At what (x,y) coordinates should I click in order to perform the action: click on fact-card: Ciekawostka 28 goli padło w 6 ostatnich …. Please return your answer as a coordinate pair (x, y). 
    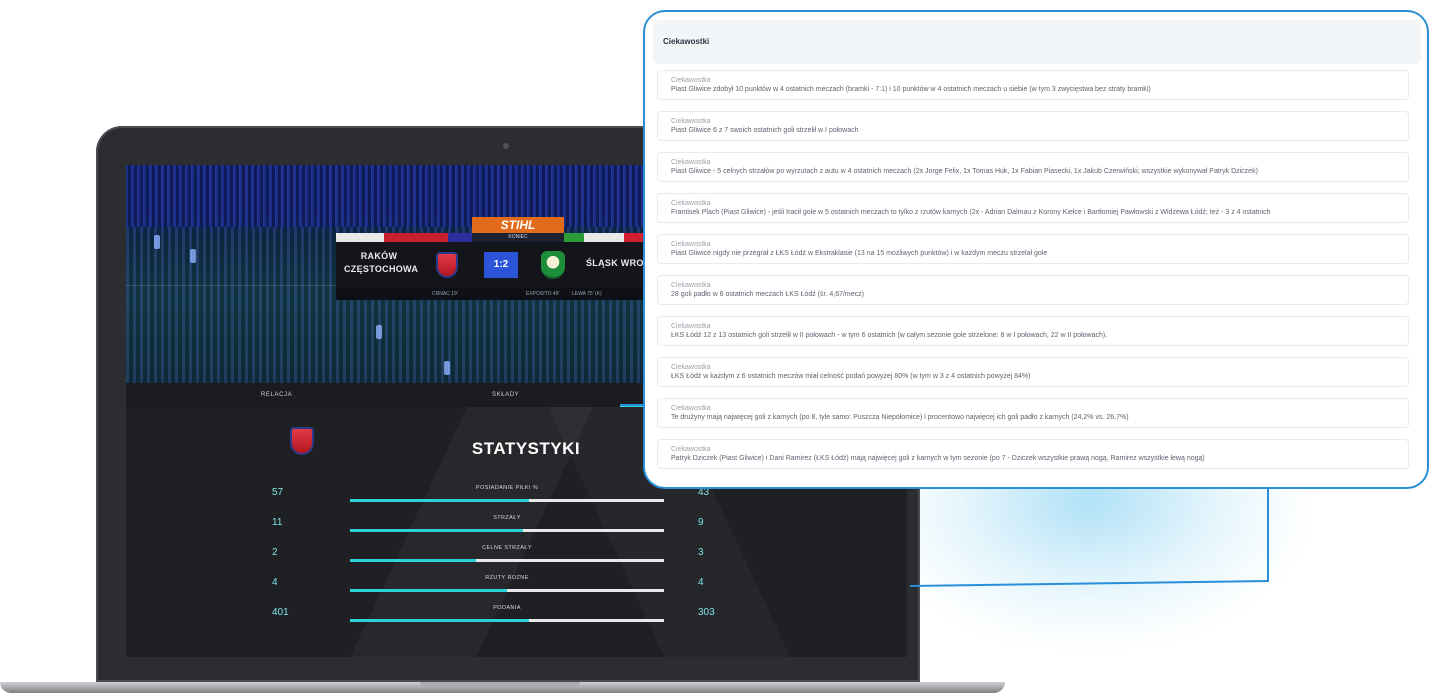
    Looking at the image, I should click on (1033, 290).